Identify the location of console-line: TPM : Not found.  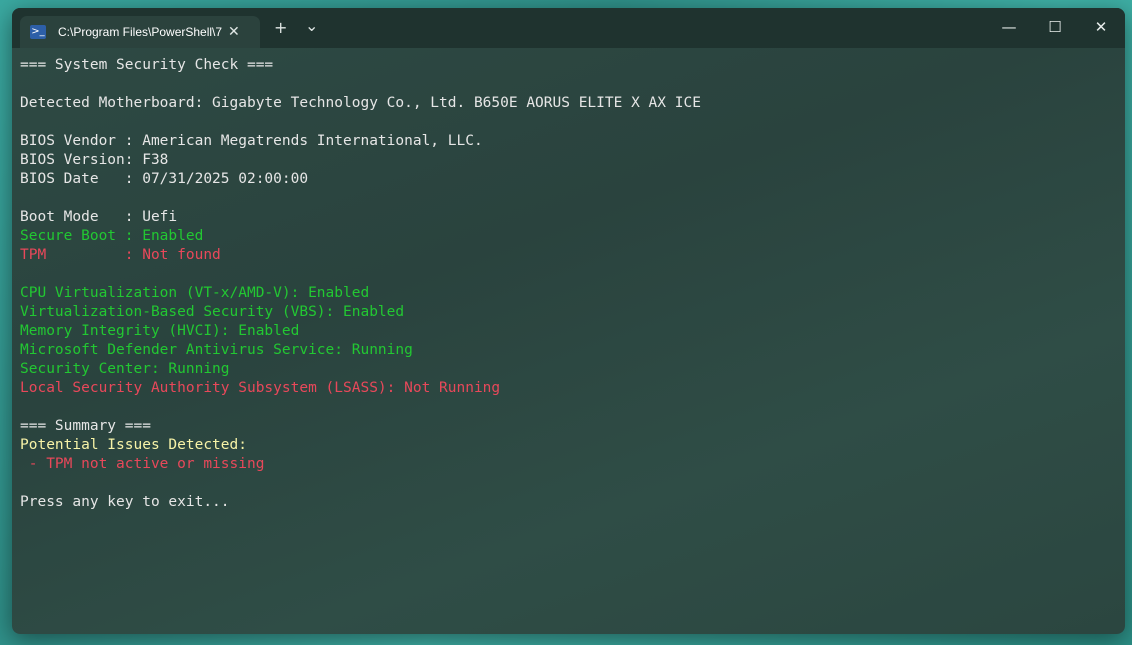
(120, 255).